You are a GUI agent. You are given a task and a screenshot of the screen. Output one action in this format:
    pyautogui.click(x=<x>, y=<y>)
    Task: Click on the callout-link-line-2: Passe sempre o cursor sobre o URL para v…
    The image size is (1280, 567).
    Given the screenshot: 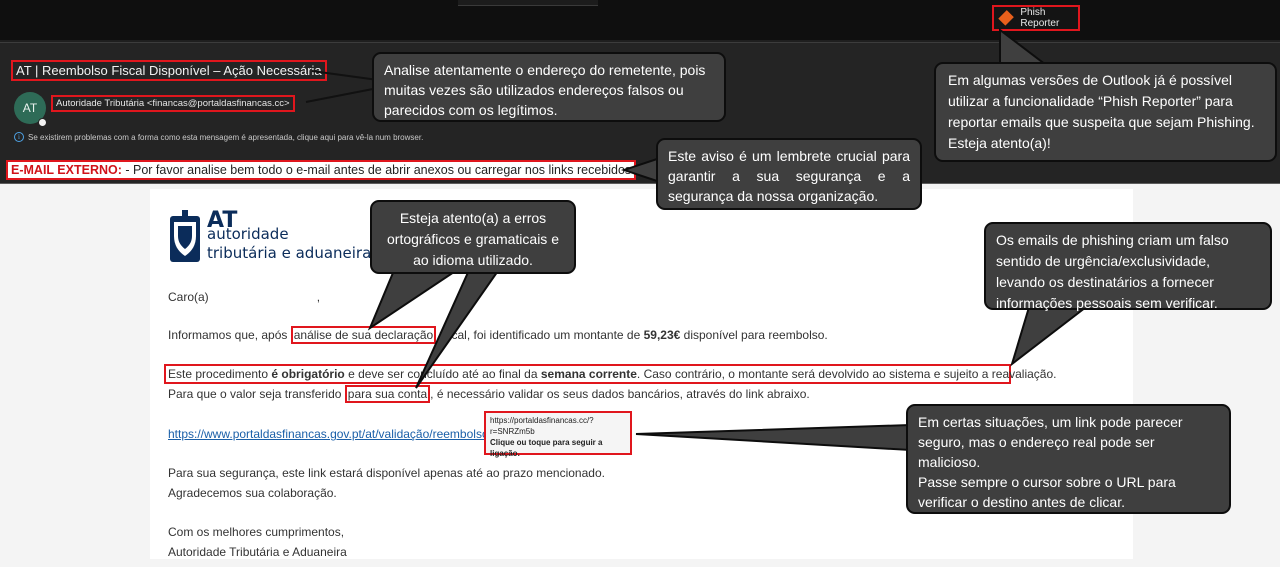 What is the action you would take?
    pyautogui.click(x=1047, y=492)
    